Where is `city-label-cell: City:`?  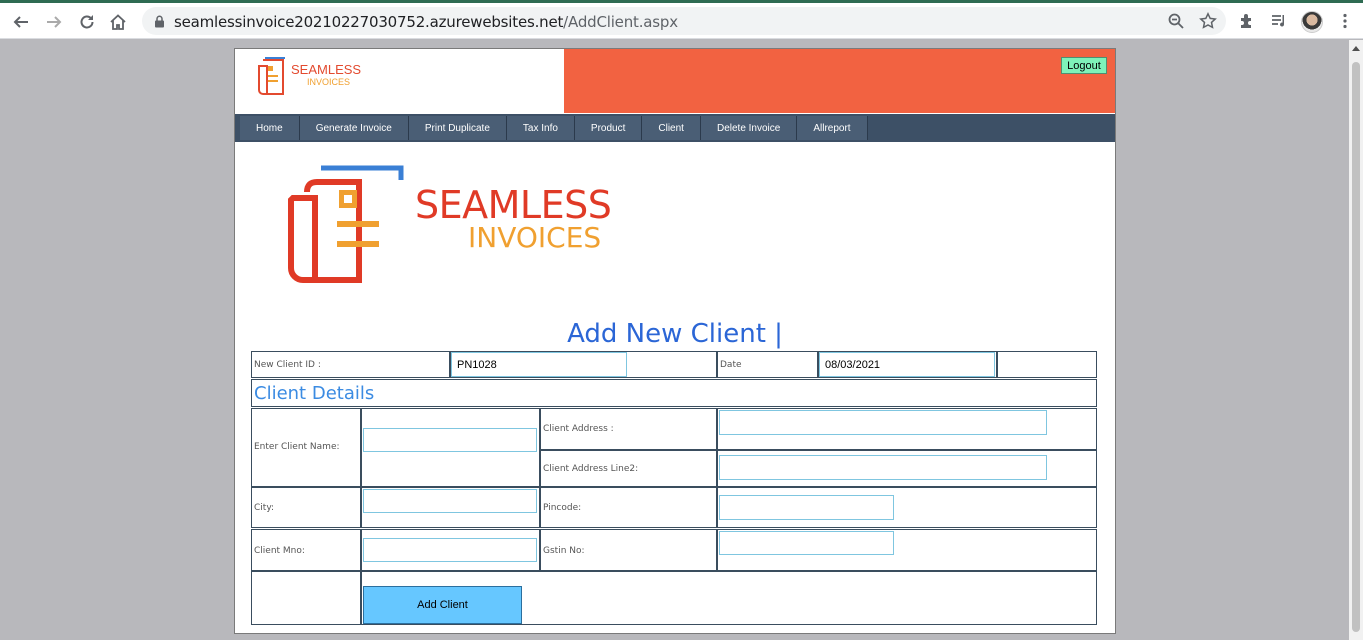 city-label-cell: City: is located at coordinates (306, 507).